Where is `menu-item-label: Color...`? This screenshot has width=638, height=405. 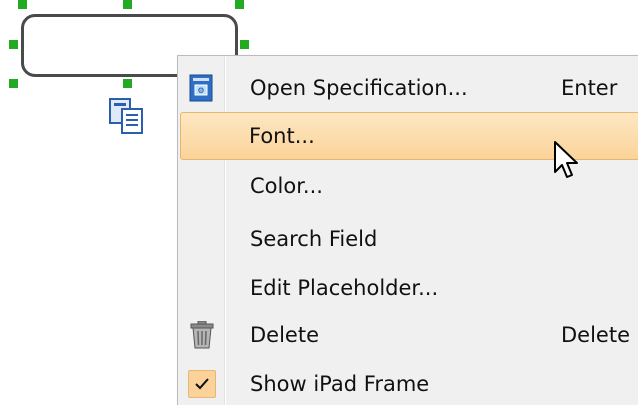 menu-item-label: Color... is located at coordinates (286, 186).